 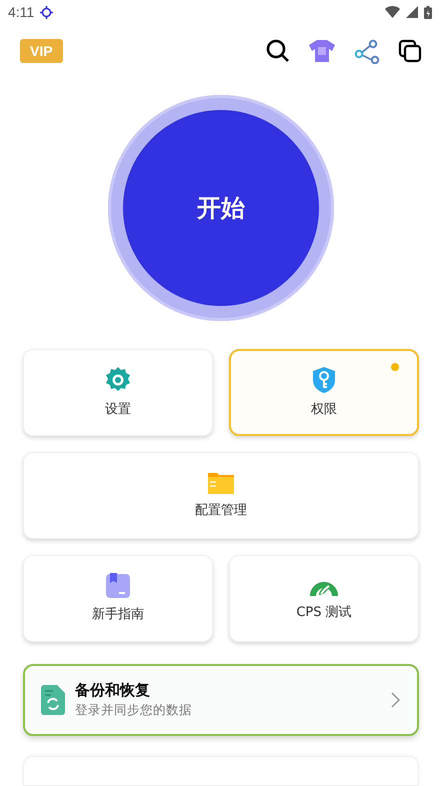 I want to click on wifi-icon, so click(x=392, y=12).